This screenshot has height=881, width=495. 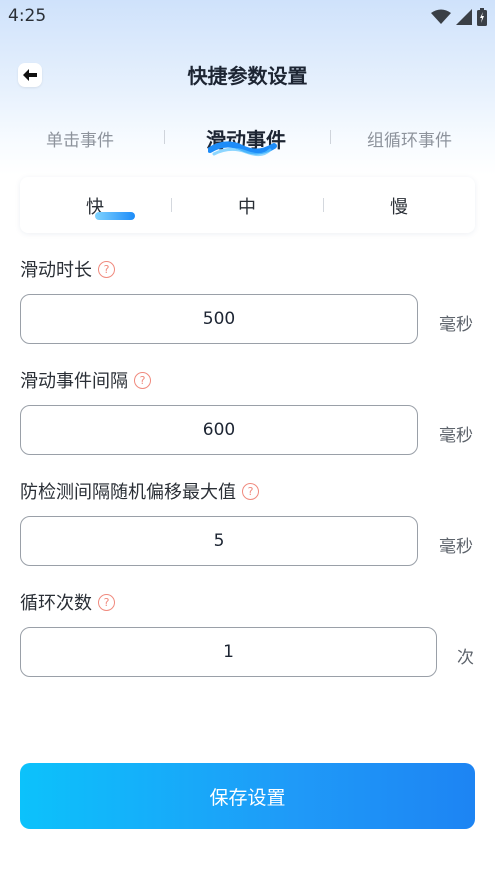 What do you see at coordinates (219, 319) in the screenshot?
I see `swipe-duration-input` at bounding box center [219, 319].